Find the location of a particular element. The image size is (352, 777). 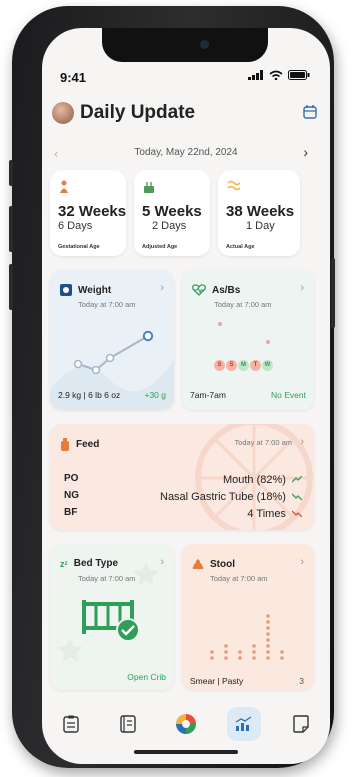

chart-icon is located at coordinates (243, 723).